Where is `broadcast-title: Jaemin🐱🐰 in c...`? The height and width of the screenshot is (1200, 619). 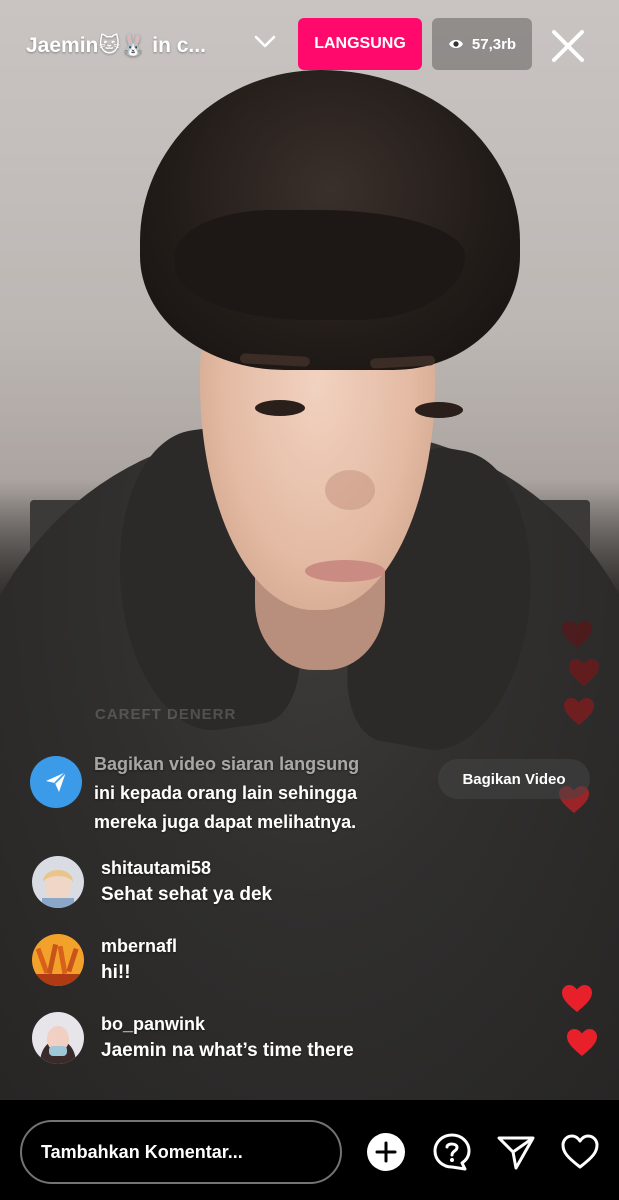
broadcast-title: Jaemin🐱🐰 in c... is located at coordinates (116, 45).